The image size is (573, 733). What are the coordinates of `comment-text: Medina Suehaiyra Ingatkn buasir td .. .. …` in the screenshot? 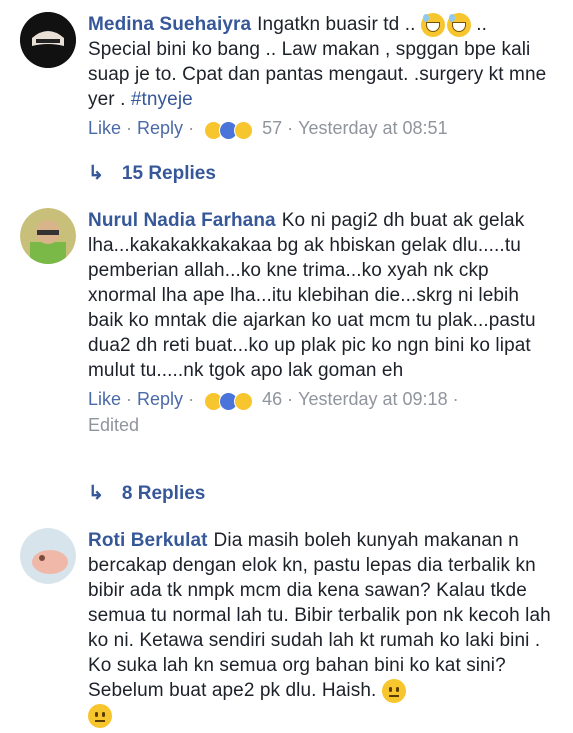 It's located at (317, 61).